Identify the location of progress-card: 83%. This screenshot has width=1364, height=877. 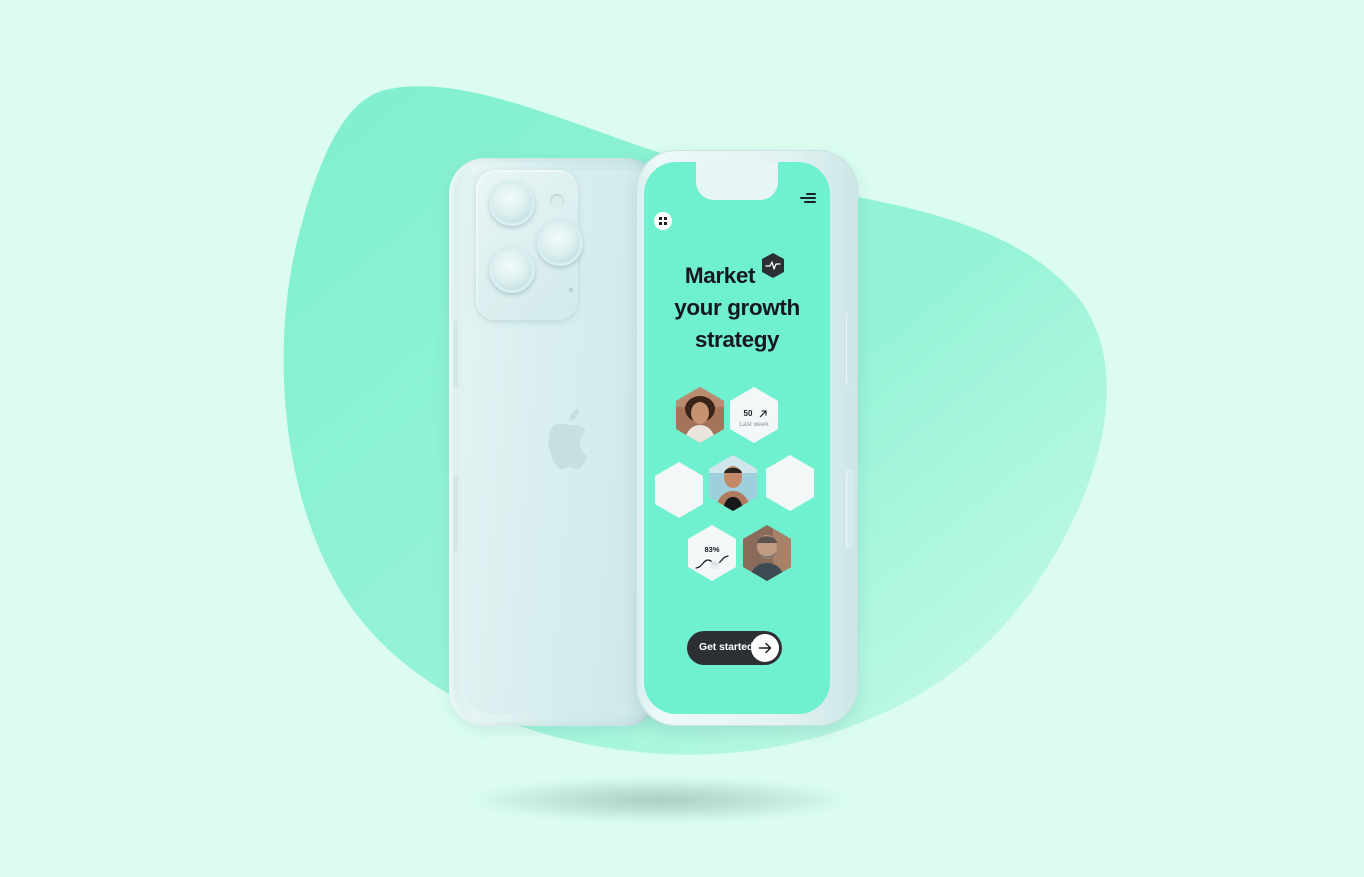
(712, 553).